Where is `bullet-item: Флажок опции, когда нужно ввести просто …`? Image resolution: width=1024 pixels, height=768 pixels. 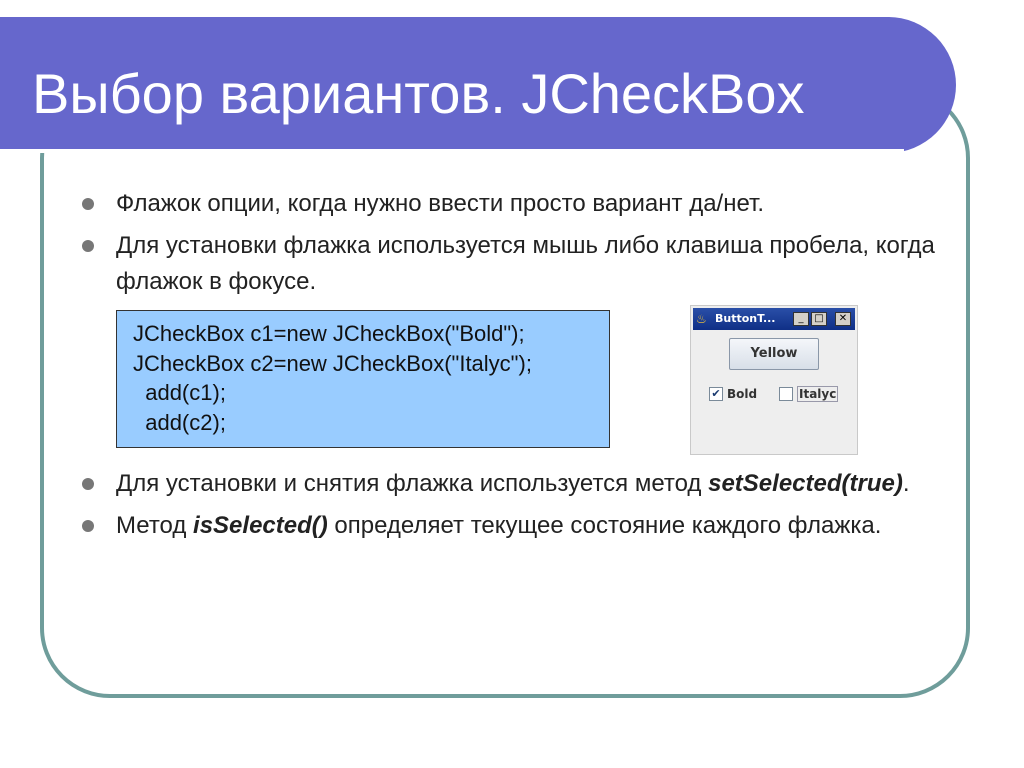
bullet-item: Флажок опции, когда нужно ввести просто … is located at coordinates (510, 204).